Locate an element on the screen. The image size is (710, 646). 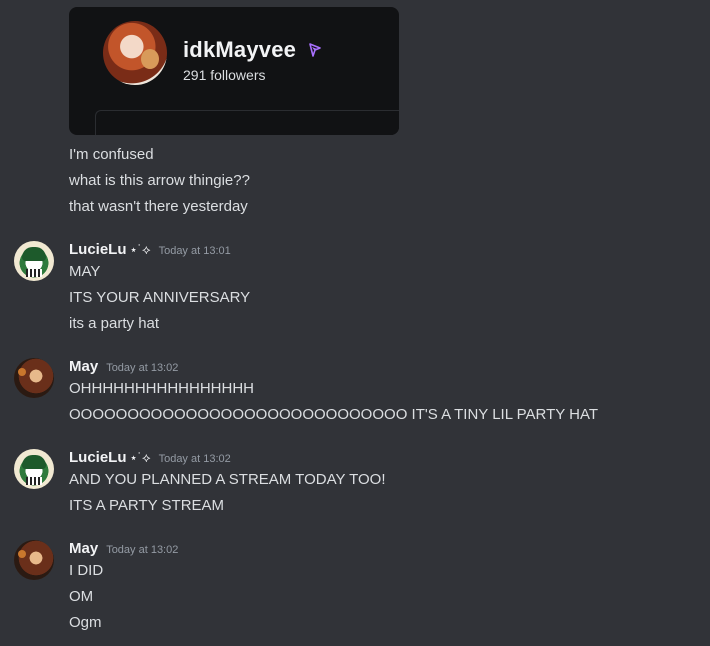
embed-profile-name: idkMayvee is located at coordinates (239, 50).